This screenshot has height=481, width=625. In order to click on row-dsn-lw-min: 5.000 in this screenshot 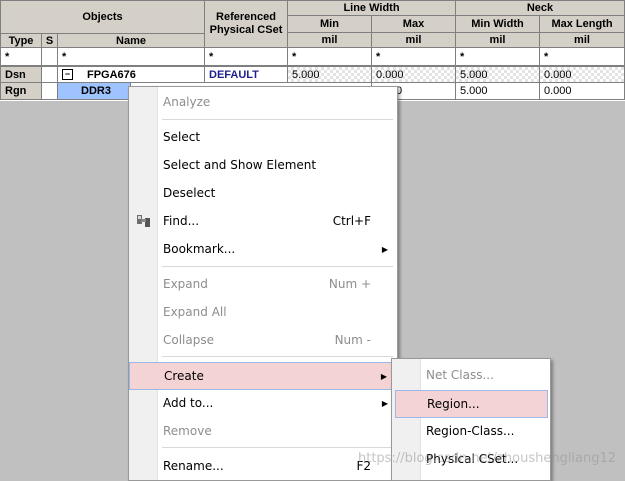, I will do `click(329, 74)`.